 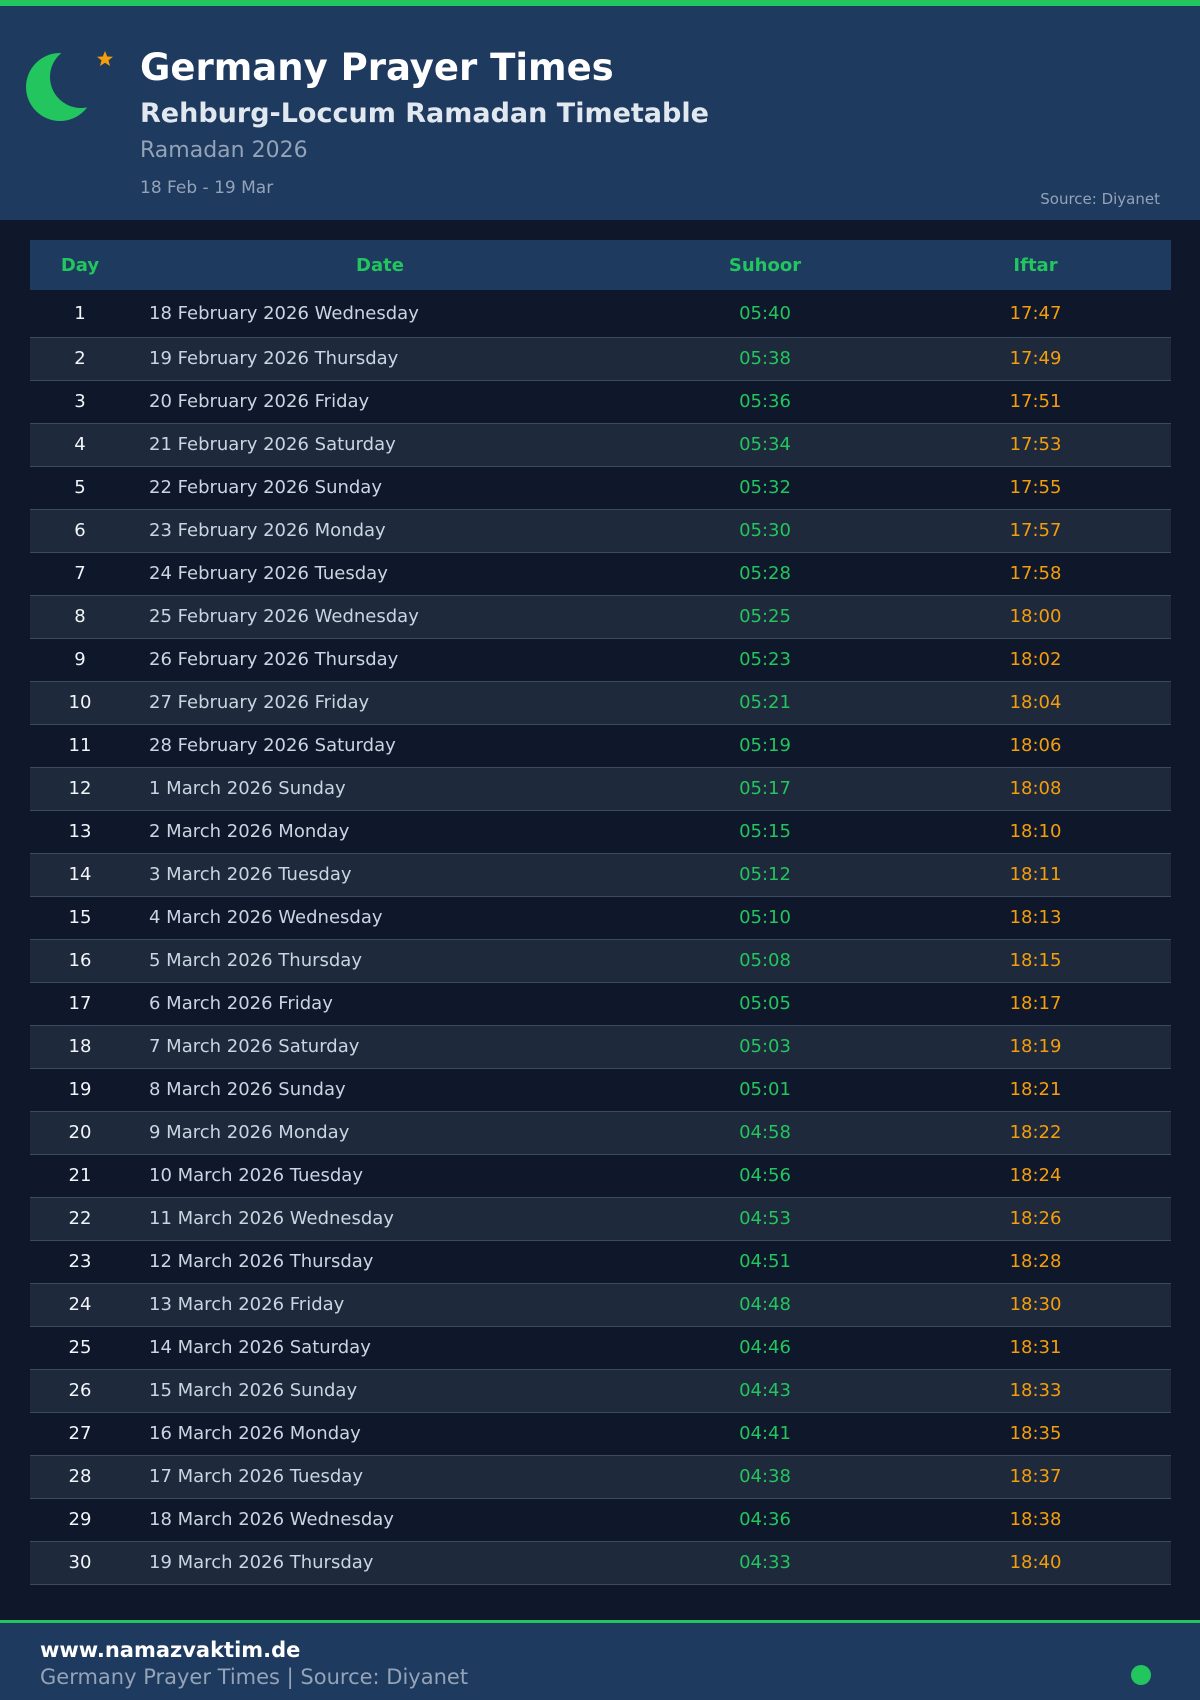 What do you see at coordinates (765, 1132) in the screenshot?
I see `suhoor-cell: 04:58` at bounding box center [765, 1132].